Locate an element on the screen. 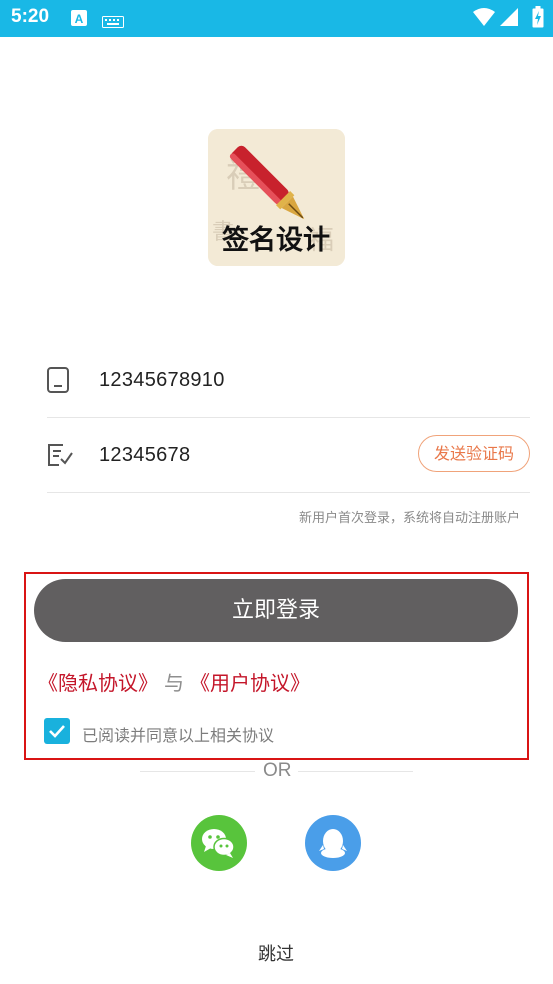  agreements: 《隐私协议》与《用户协议》 is located at coordinates (174, 681).